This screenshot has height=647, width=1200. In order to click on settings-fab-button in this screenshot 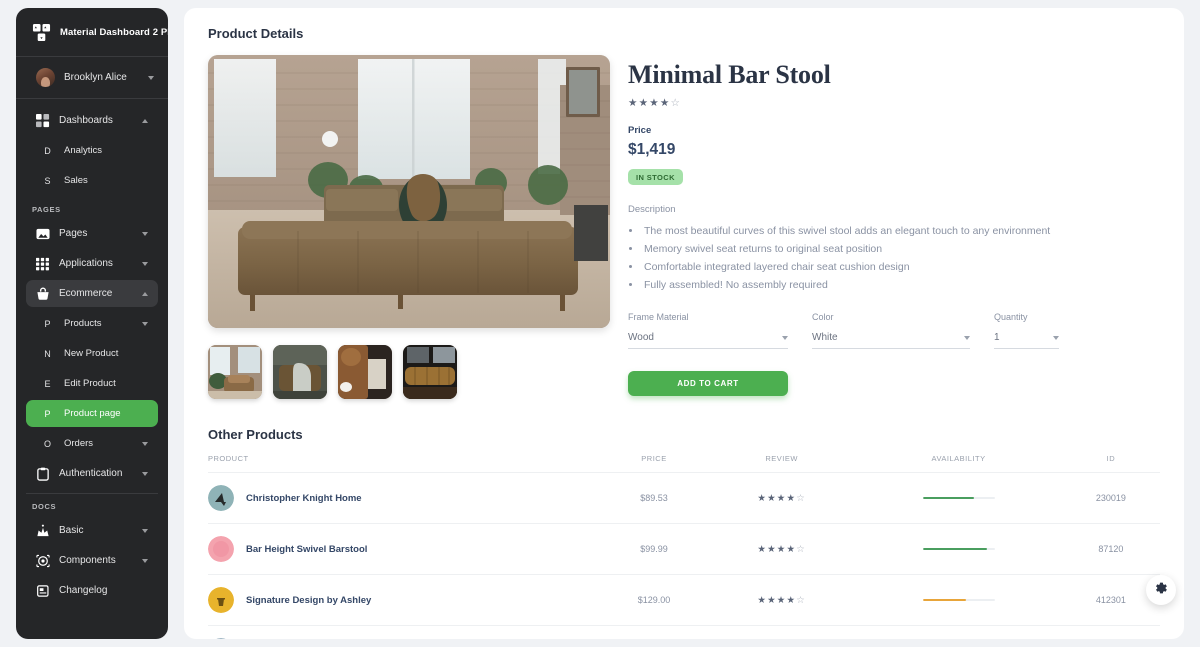, I will do `click(1161, 590)`.